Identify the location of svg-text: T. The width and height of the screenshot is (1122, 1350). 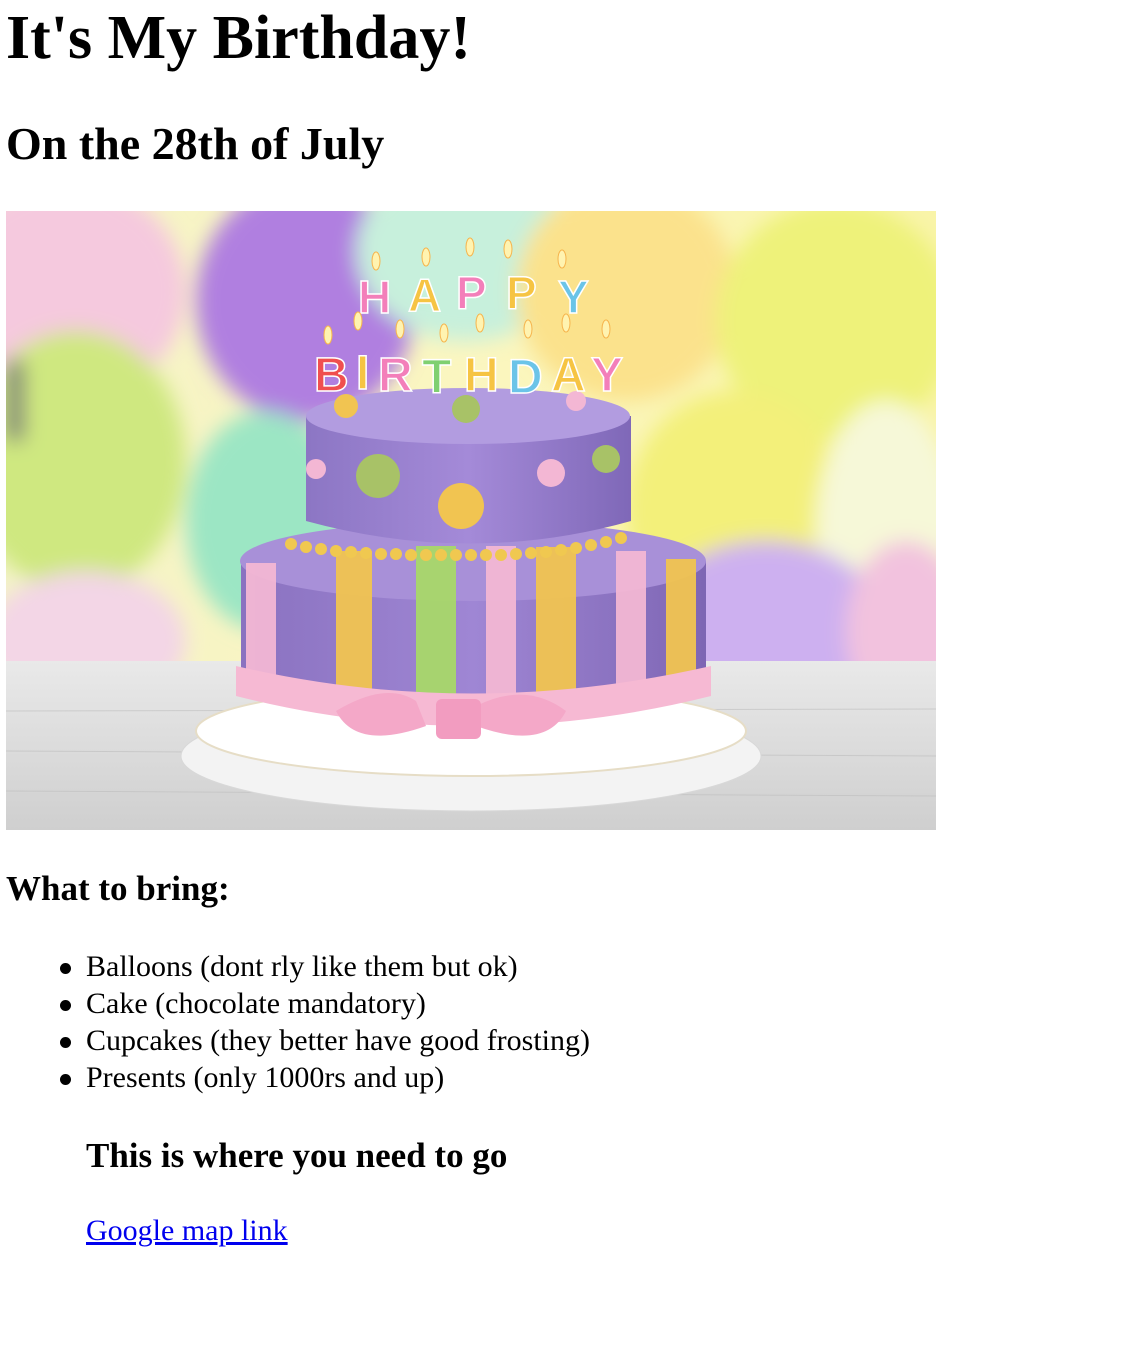
(436, 377).